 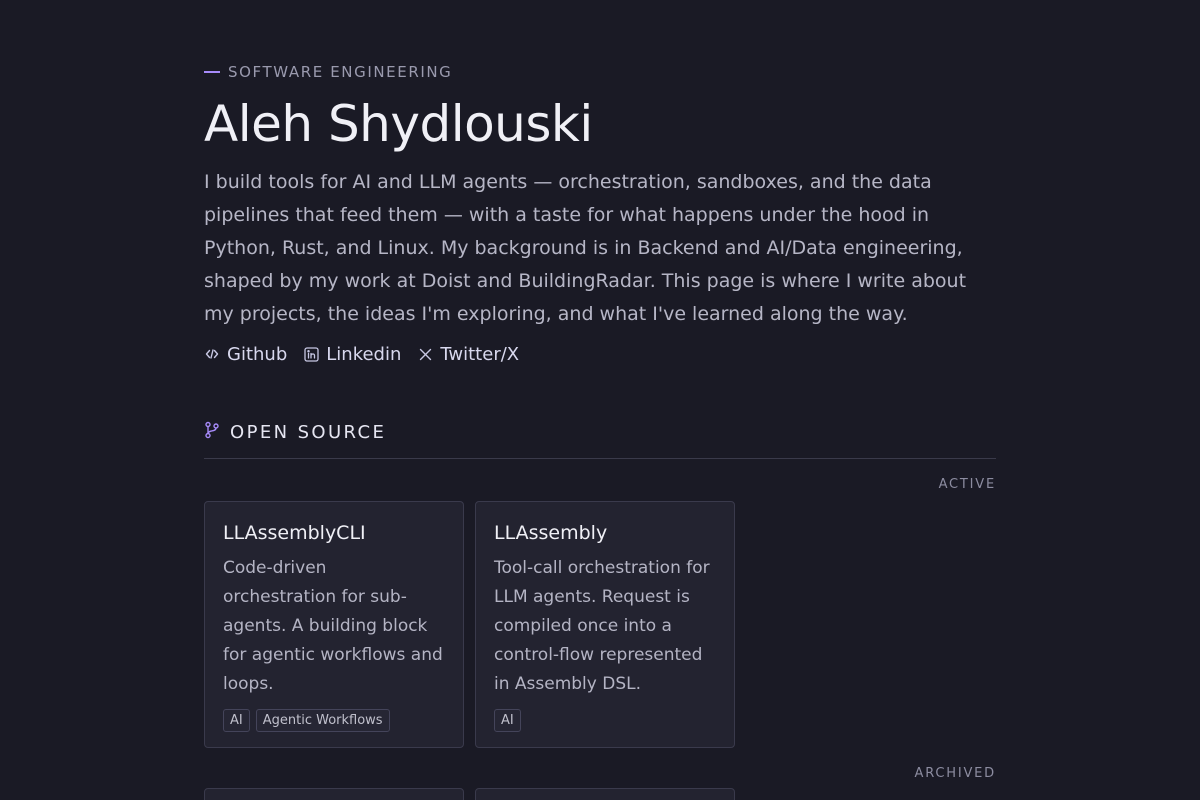 What do you see at coordinates (212, 72) in the screenshot?
I see `accent-dash` at bounding box center [212, 72].